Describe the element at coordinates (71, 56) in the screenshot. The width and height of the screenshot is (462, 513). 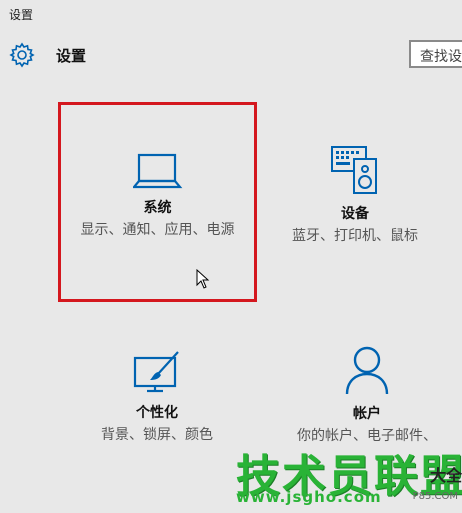
I see `page-title: 设置` at that location.